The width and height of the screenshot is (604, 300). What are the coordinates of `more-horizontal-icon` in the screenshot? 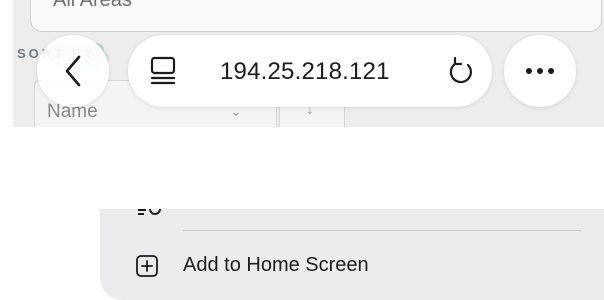 It's located at (540, 71).